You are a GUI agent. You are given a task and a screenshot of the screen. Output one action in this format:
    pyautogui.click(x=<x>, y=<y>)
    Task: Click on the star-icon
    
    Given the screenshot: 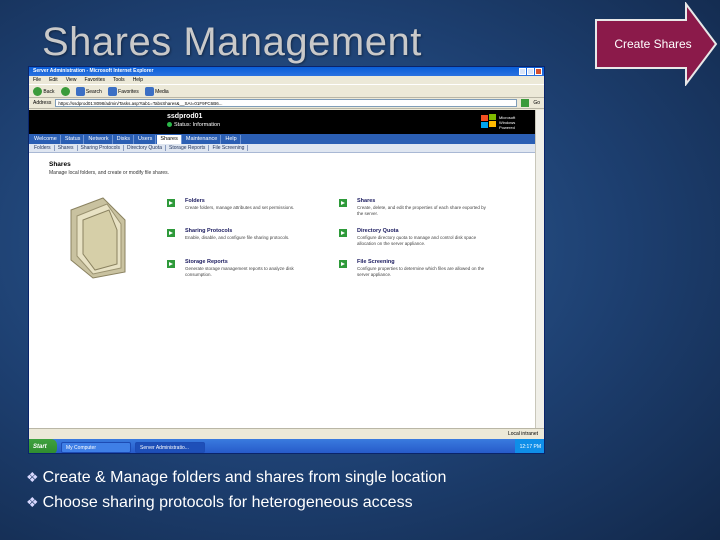 What is the action you would take?
    pyautogui.click(x=112, y=91)
    